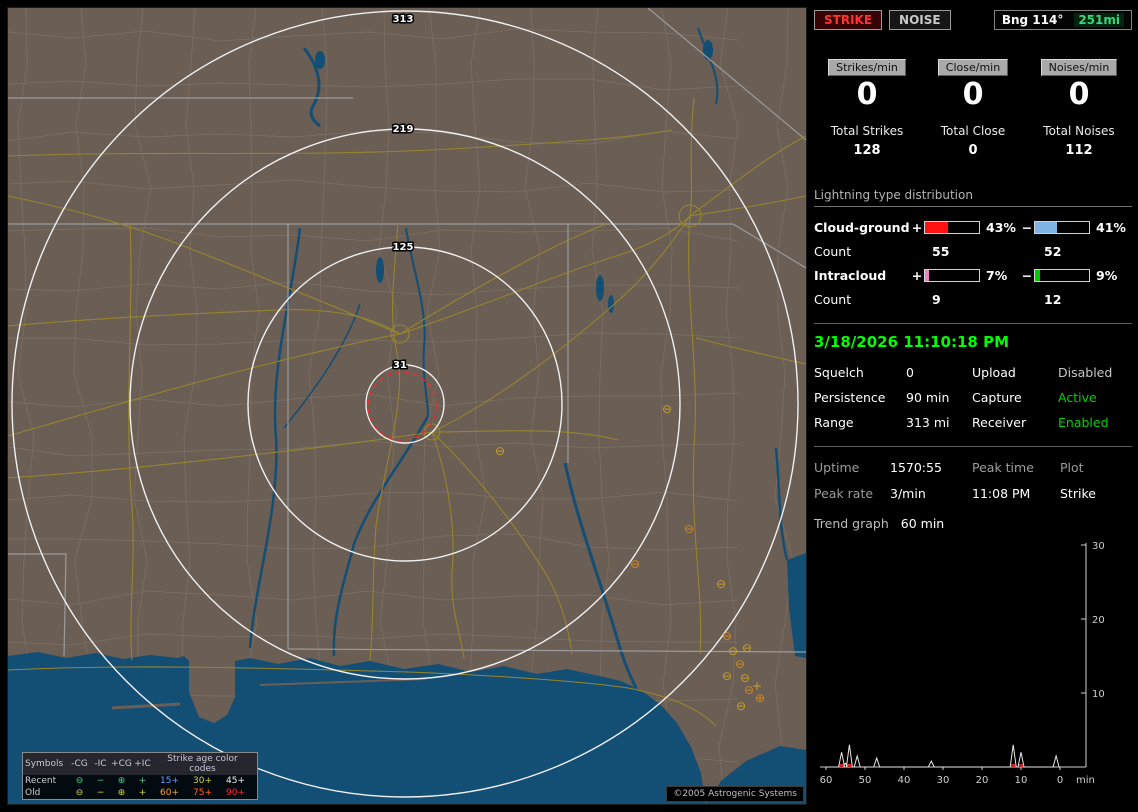  I want to click on x-tick-label: 10, so click(1021, 780).